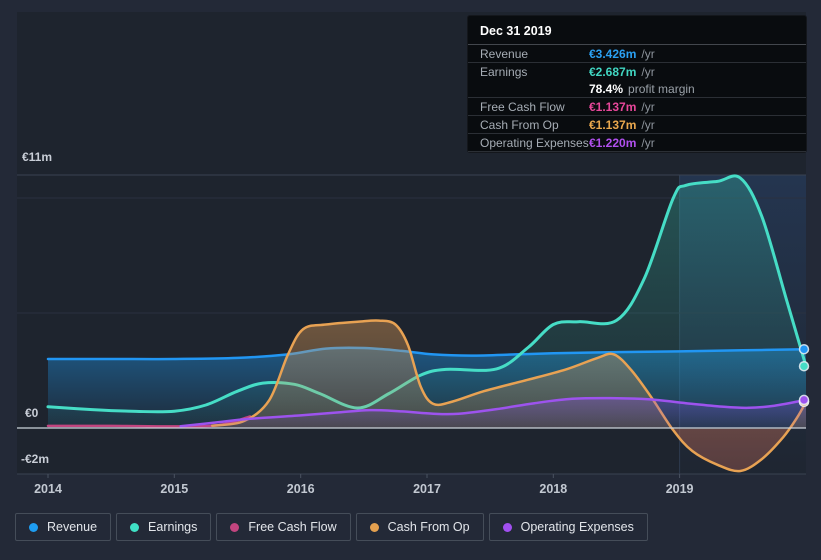 The width and height of the screenshot is (821, 560). Describe the element at coordinates (568, 527) in the screenshot. I see `legend-item-operating-expenses: Operating Expenses` at that location.